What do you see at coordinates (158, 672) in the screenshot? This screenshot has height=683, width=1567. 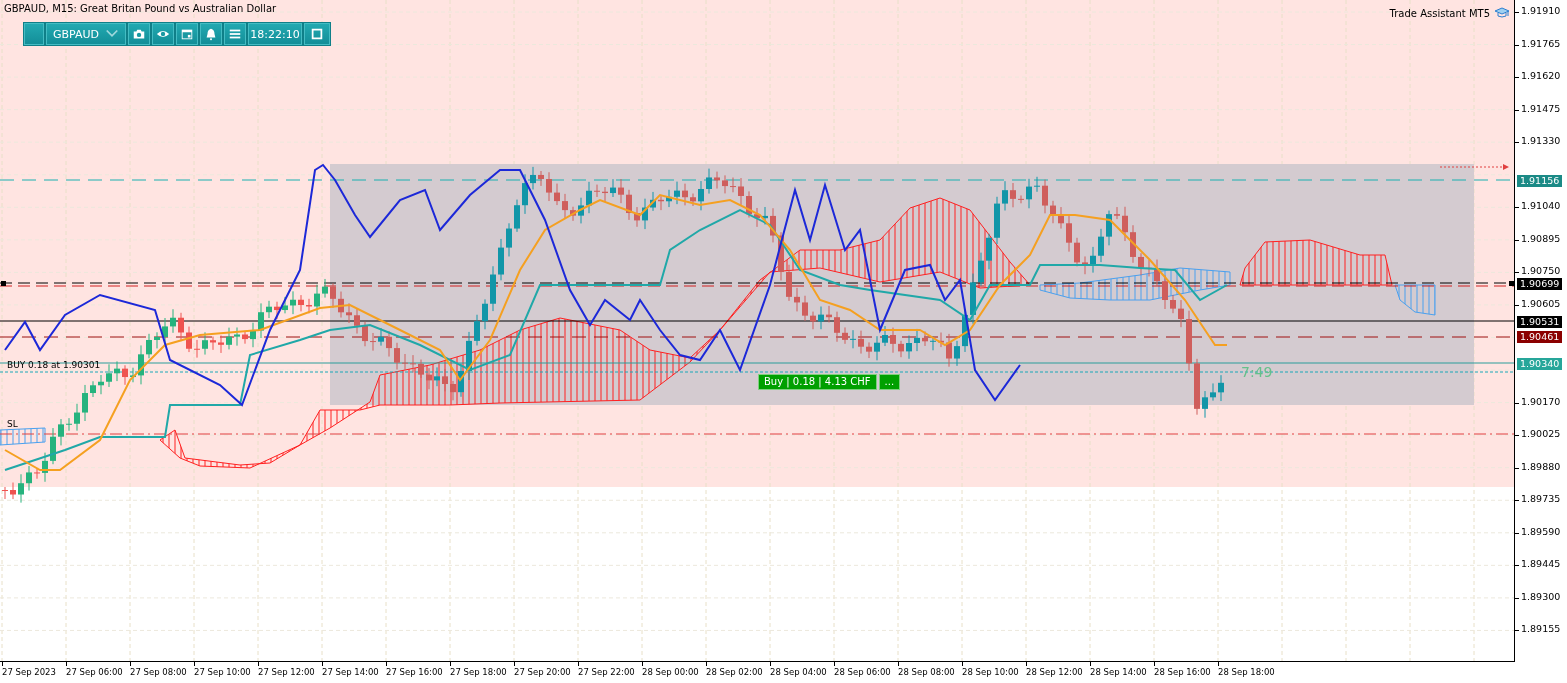 I see `time-tick: 27 Sep 08:00` at bounding box center [158, 672].